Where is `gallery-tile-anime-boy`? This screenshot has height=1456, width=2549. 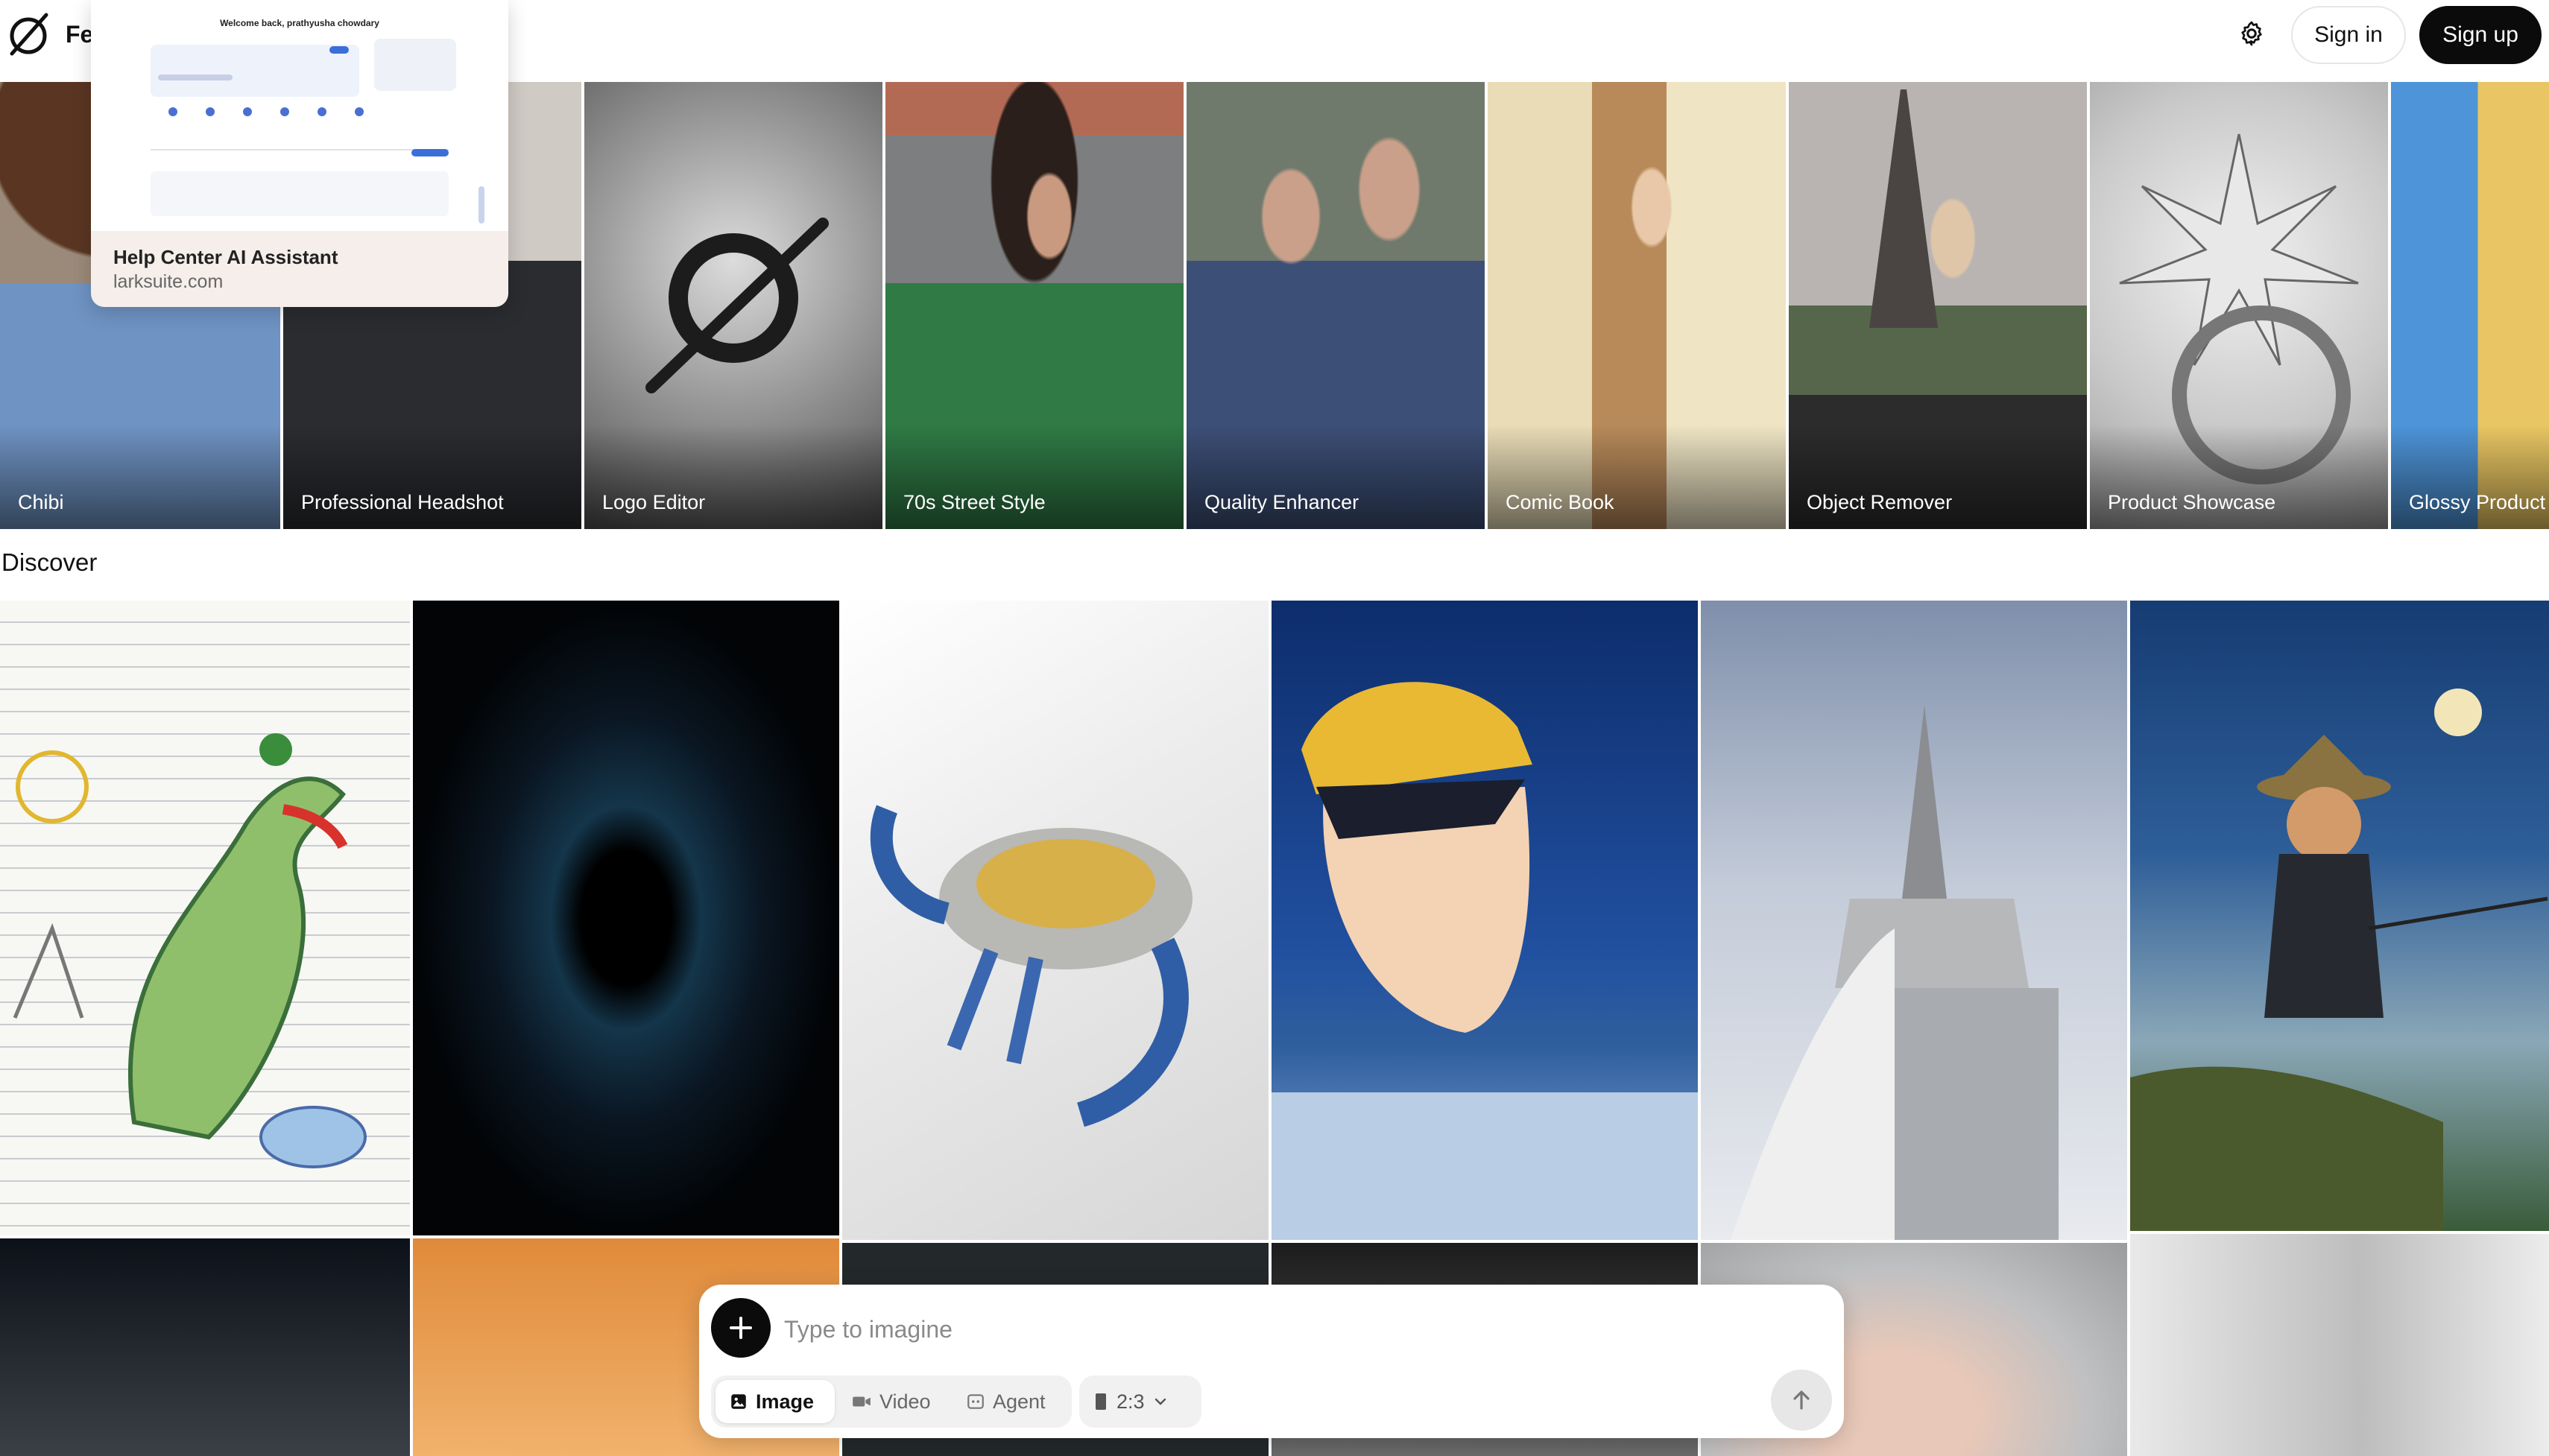 gallery-tile-anime-boy is located at coordinates (1485, 920).